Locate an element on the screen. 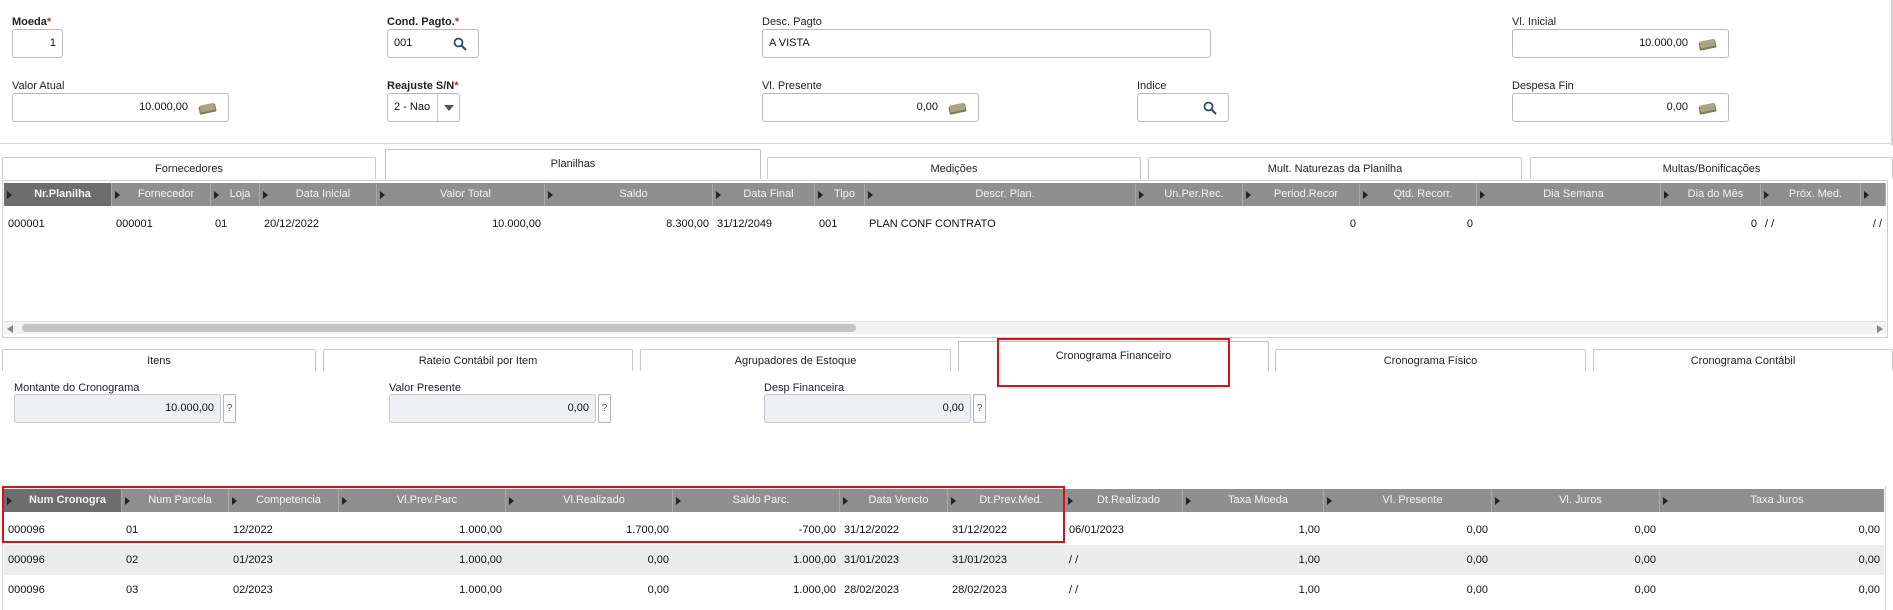 The width and height of the screenshot is (1893, 610). moeda-field: 1 is located at coordinates (37, 43).